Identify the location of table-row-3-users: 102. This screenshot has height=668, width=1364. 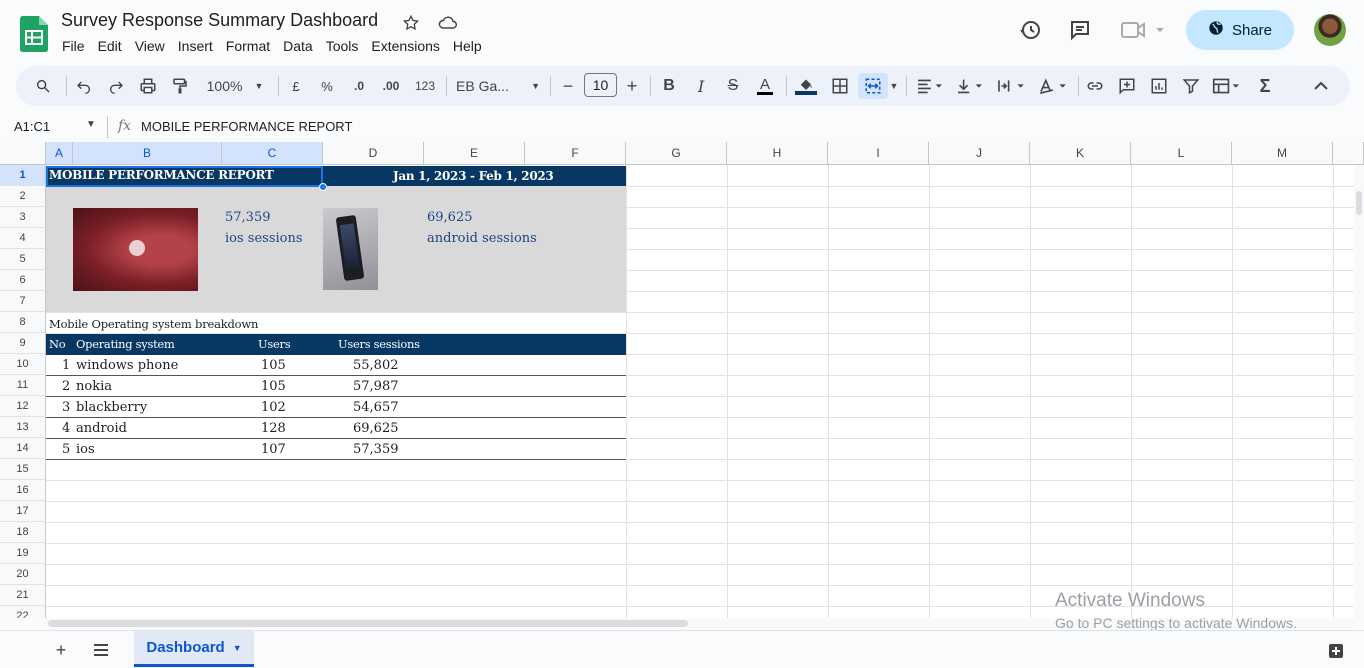
(273, 407).